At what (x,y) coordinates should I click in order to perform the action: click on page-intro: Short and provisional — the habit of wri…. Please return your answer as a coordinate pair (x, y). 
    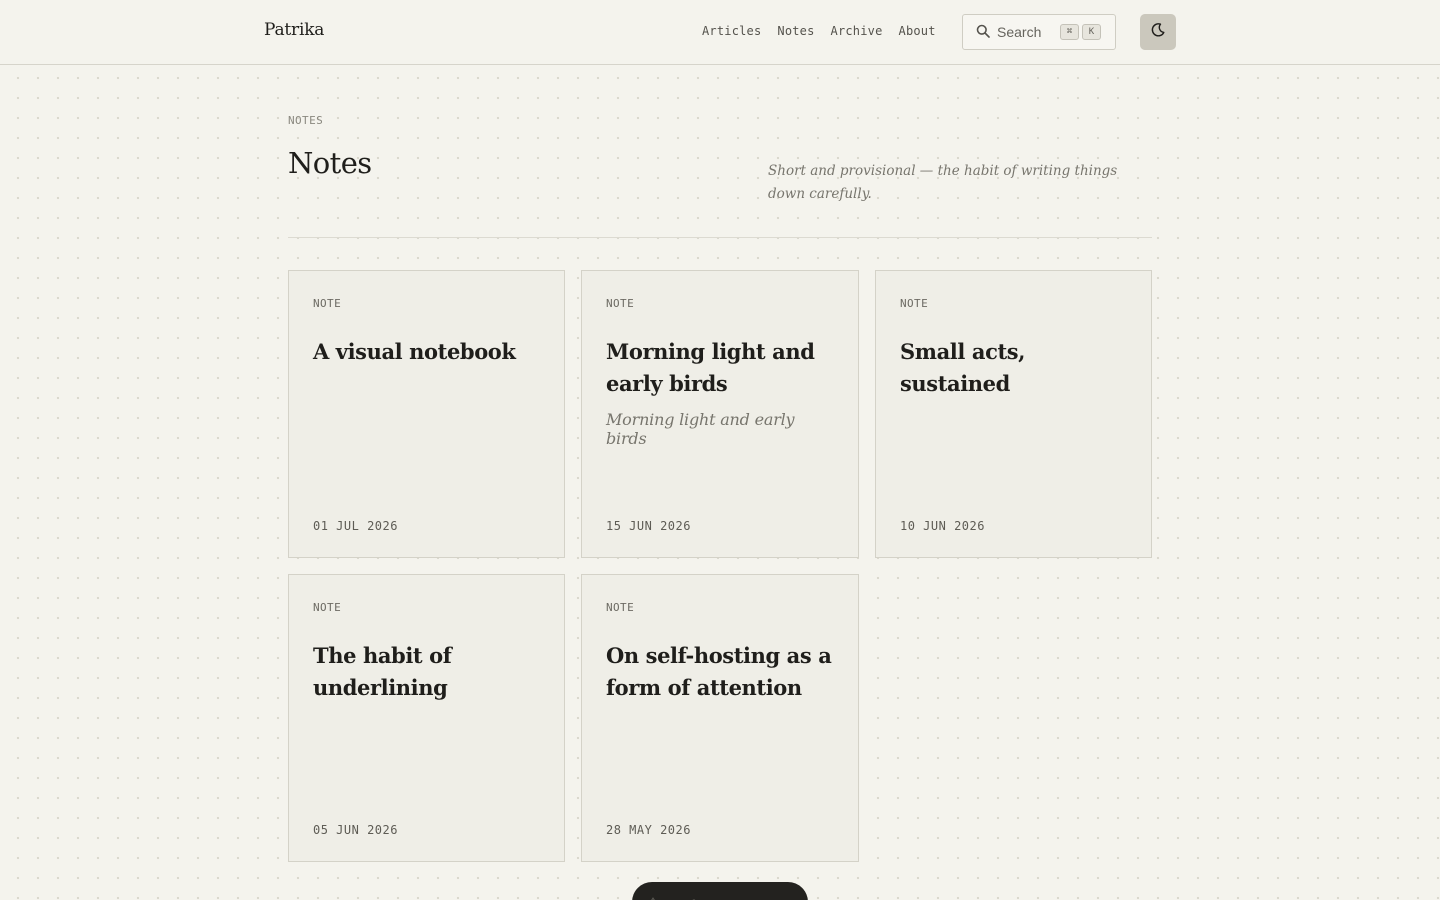
    Looking at the image, I should click on (943, 182).